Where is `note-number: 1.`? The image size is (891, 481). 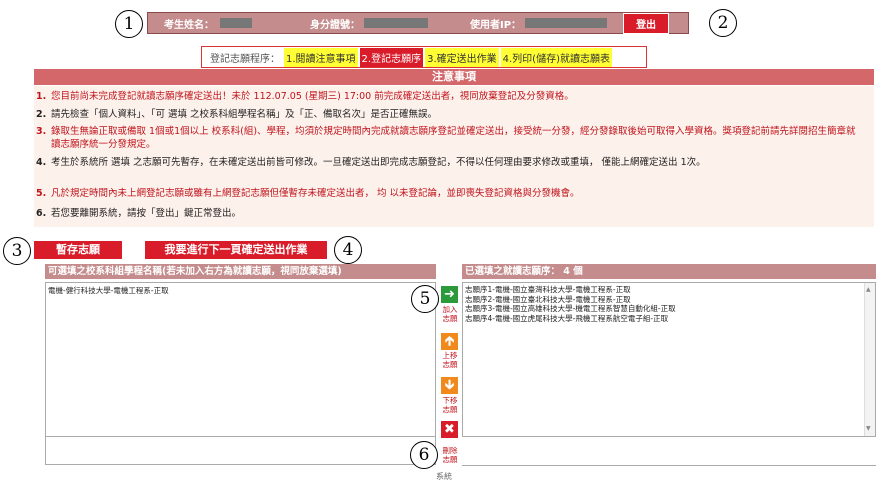
note-number: 1. is located at coordinates (41, 96).